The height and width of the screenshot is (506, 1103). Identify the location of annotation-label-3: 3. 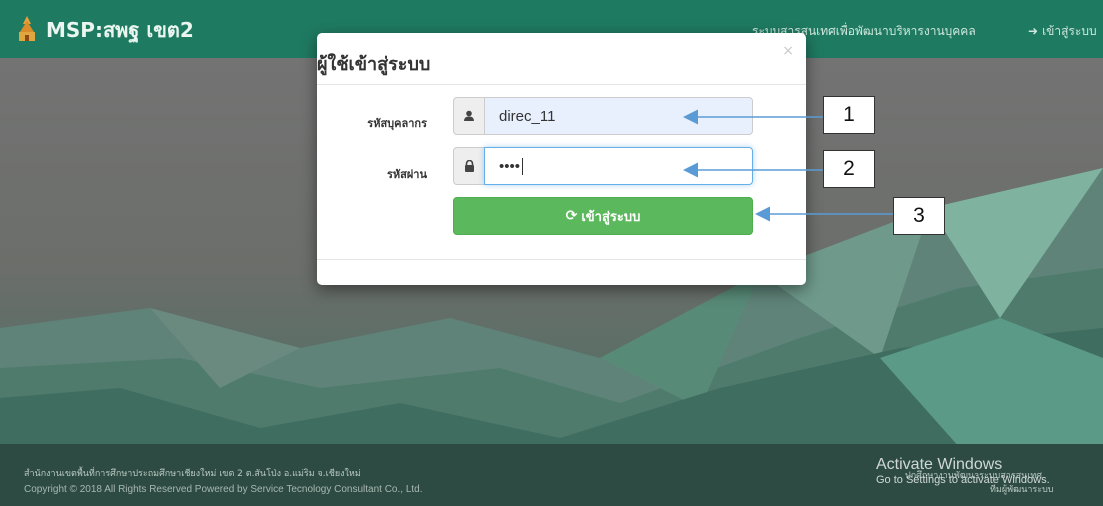
(919, 216).